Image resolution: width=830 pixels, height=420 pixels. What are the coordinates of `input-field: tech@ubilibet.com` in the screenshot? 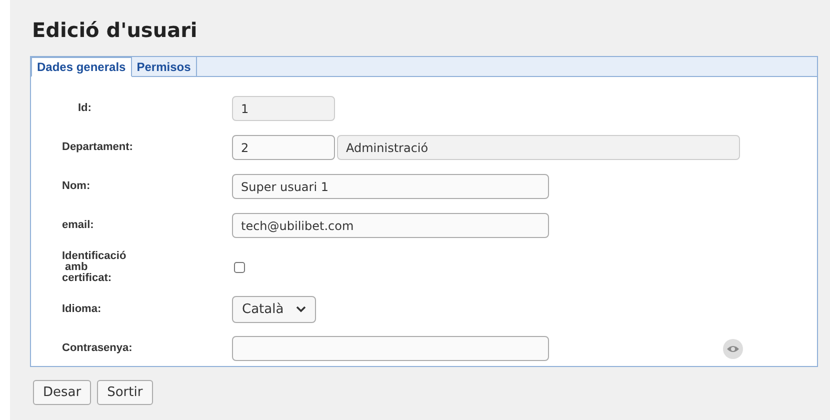 It's located at (390, 225).